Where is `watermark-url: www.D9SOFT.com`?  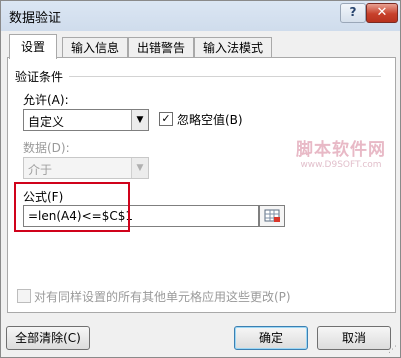 watermark-url: www.D9SOFT.com is located at coordinates (341, 165).